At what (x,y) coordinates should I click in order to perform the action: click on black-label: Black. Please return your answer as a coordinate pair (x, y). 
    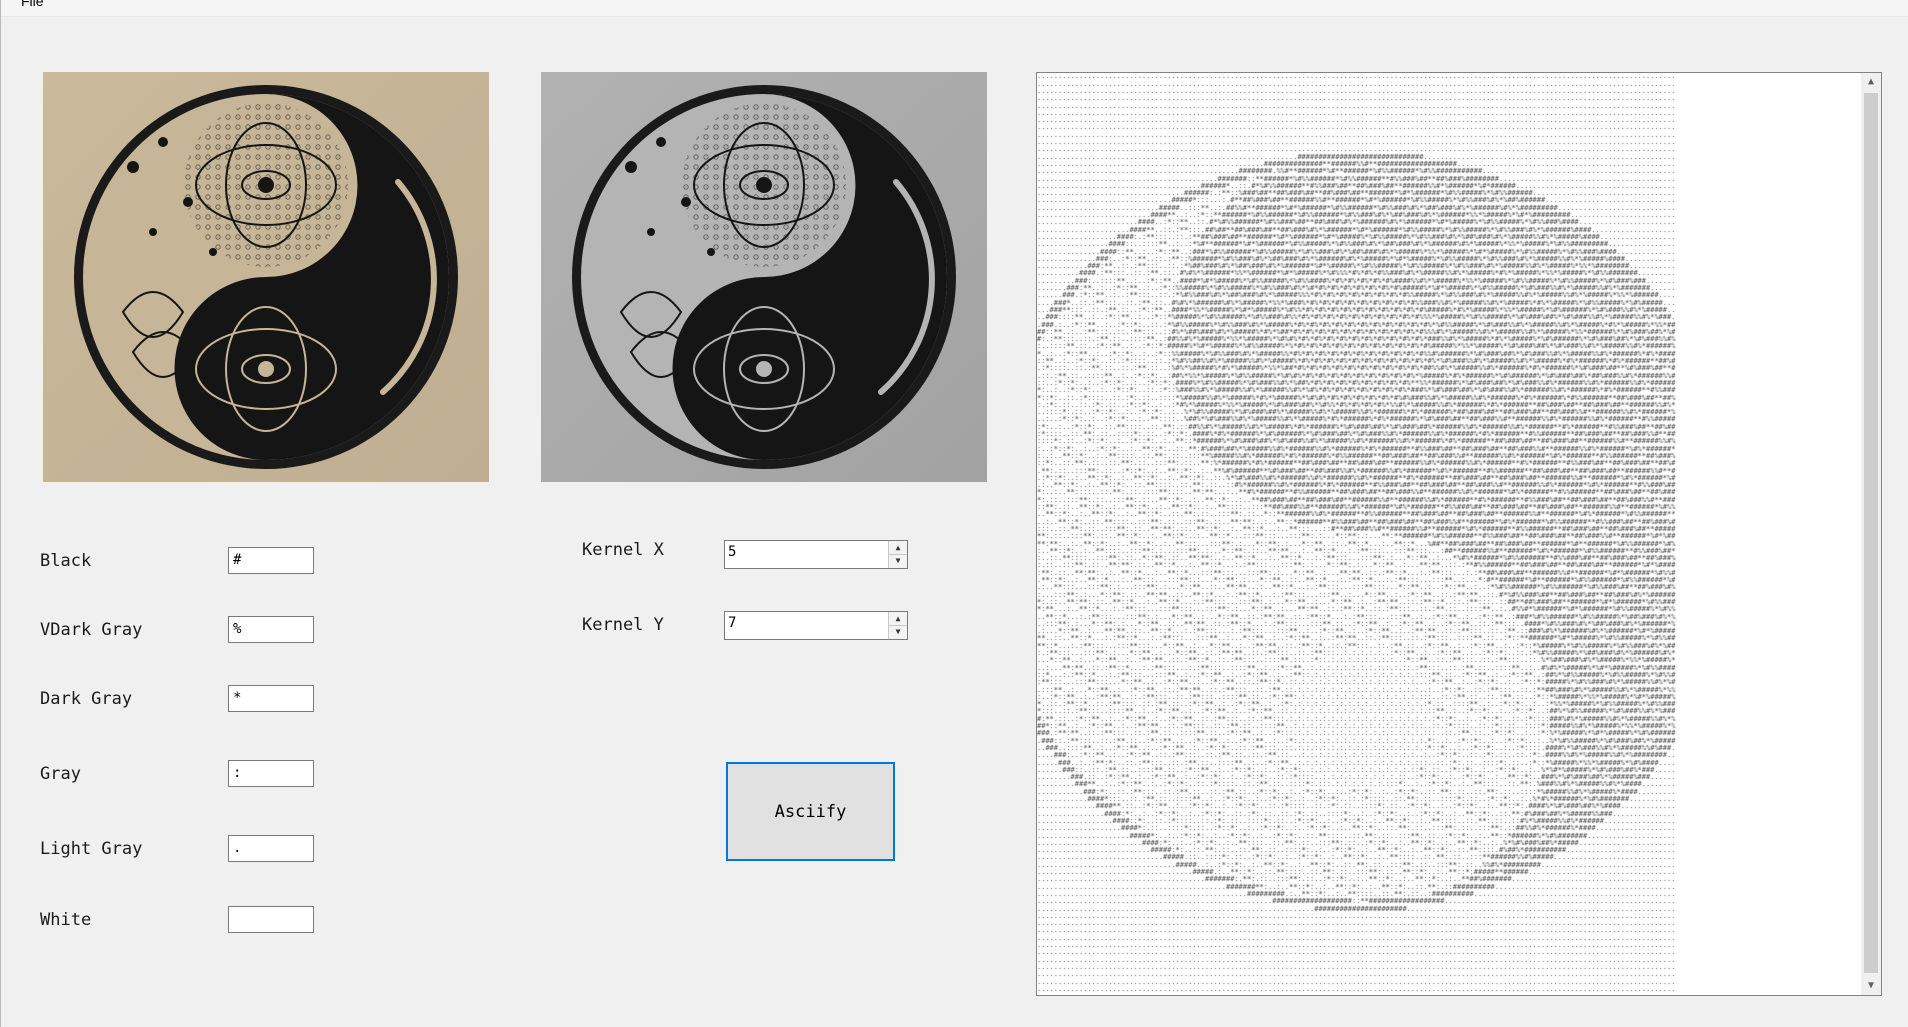
    Looking at the image, I should click on (66, 561).